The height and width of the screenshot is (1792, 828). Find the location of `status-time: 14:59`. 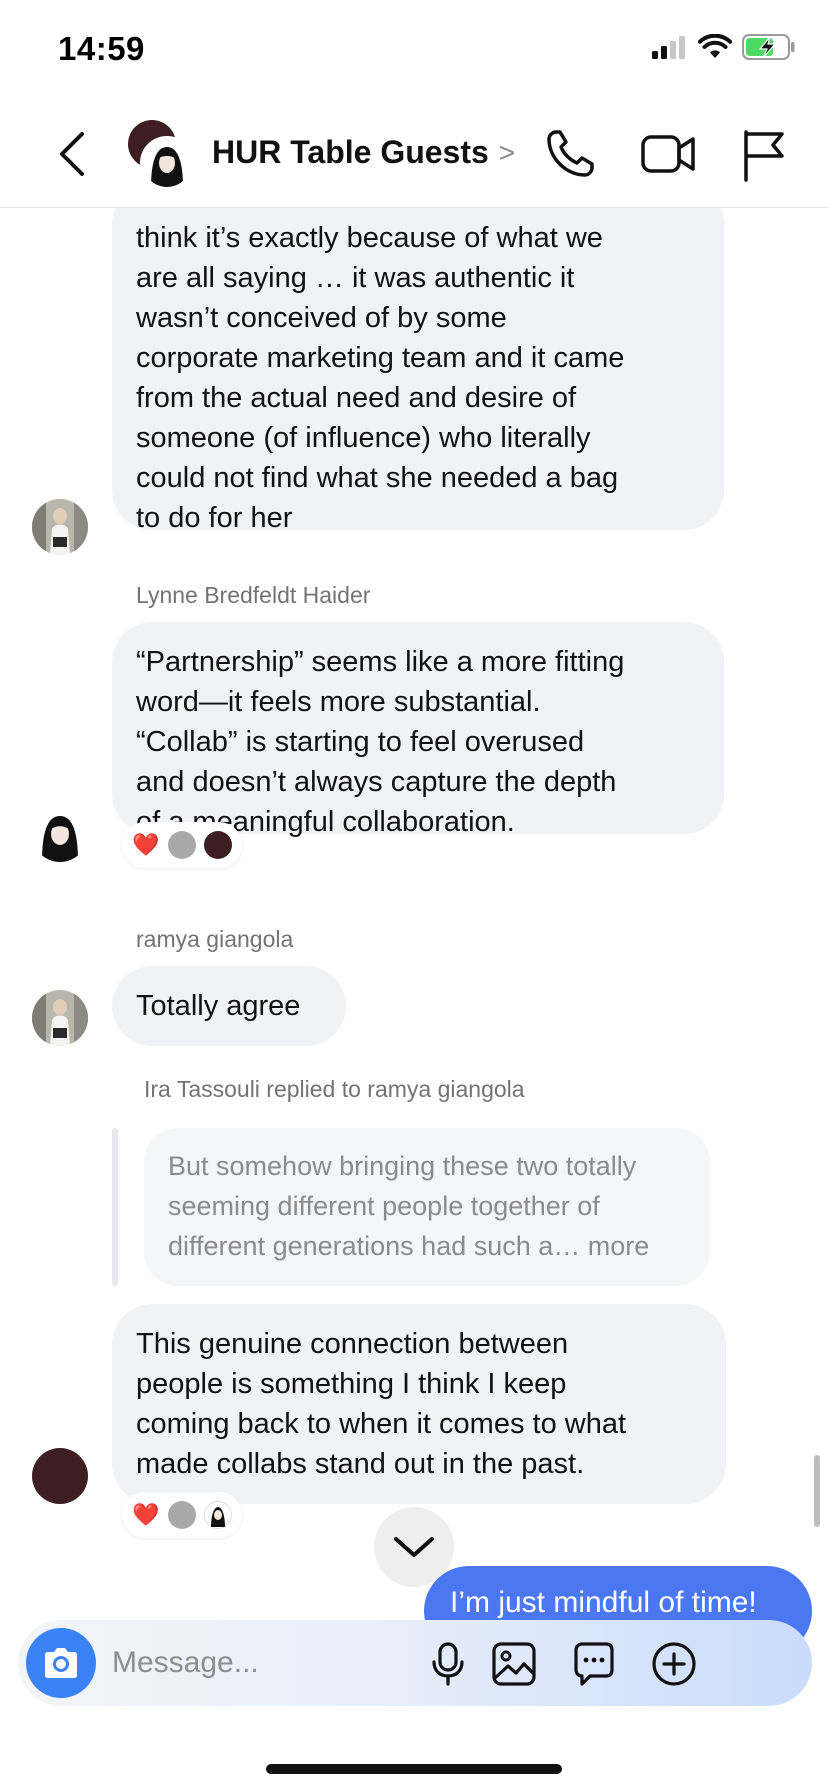

status-time: 14:59 is located at coordinates (101, 48).